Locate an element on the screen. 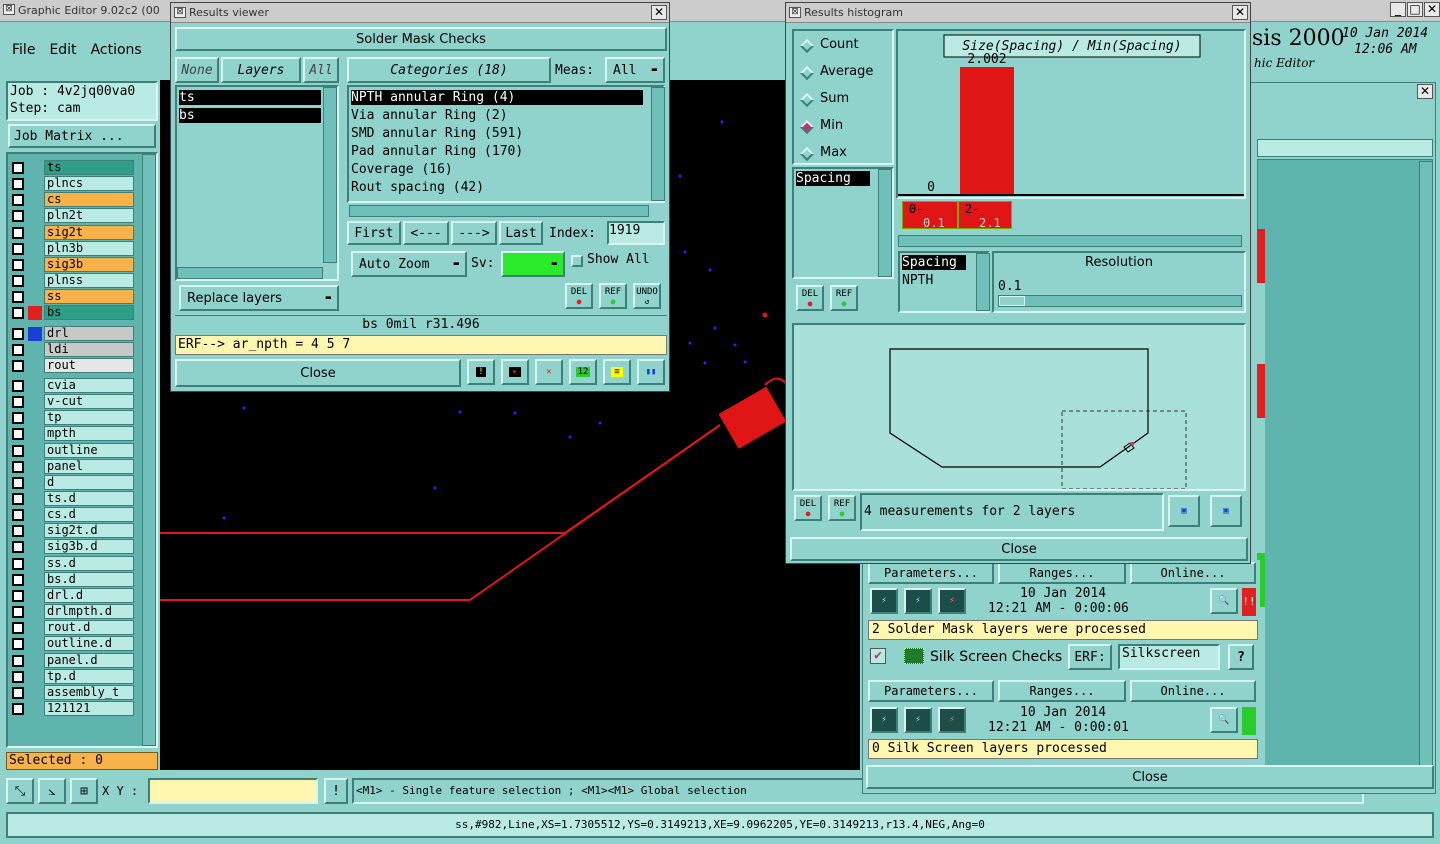  layer-row-bs-d: bs.d is located at coordinates (71, 579).